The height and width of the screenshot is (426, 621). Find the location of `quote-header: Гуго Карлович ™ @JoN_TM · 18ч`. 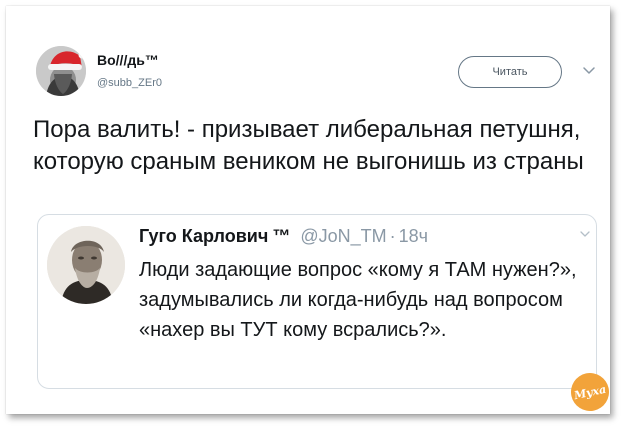

quote-header: Гуго Карлович ™ @JoN_TM · 18ч is located at coordinates (283, 236).